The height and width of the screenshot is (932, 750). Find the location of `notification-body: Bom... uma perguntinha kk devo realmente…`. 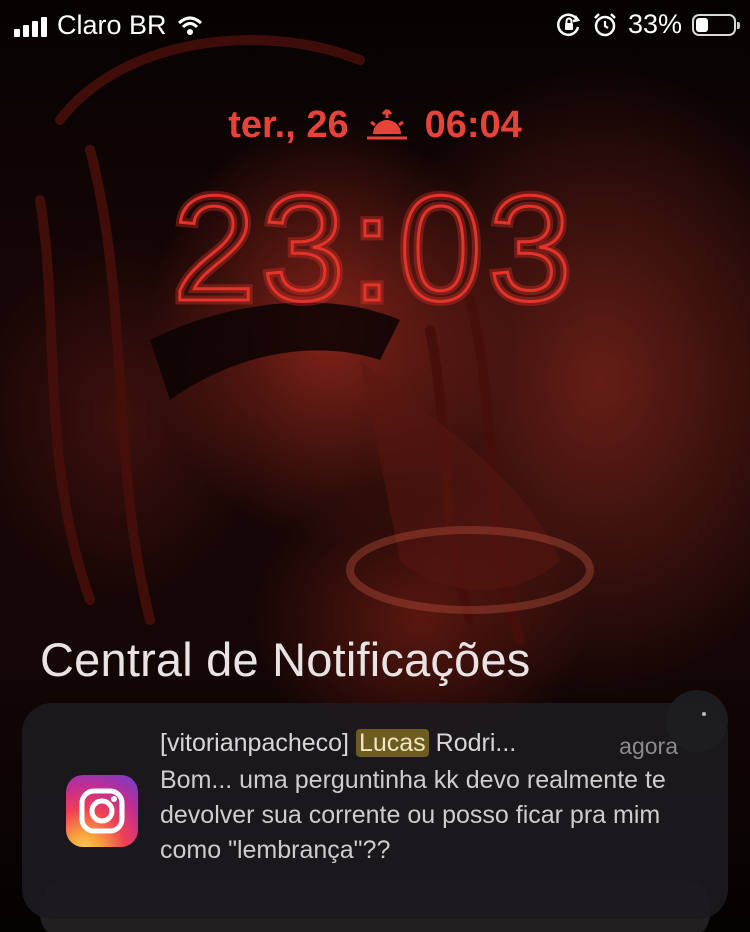

notification-body: Bom... uma perguntinha kk devo realmente… is located at coordinates (413, 815).